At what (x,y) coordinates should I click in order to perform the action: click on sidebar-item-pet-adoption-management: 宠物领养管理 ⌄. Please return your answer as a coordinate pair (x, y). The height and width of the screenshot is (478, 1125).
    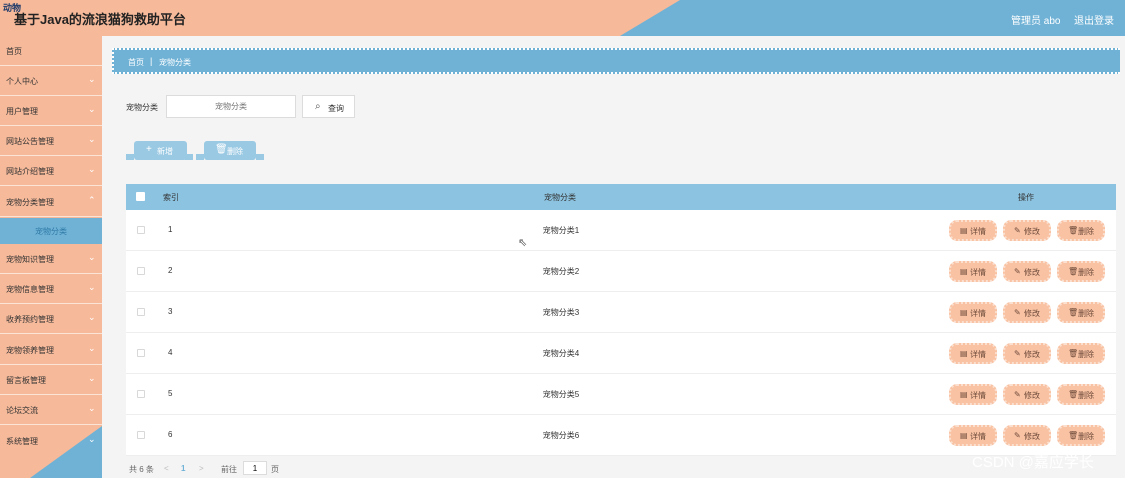
    Looking at the image, I should click on (51, 350).